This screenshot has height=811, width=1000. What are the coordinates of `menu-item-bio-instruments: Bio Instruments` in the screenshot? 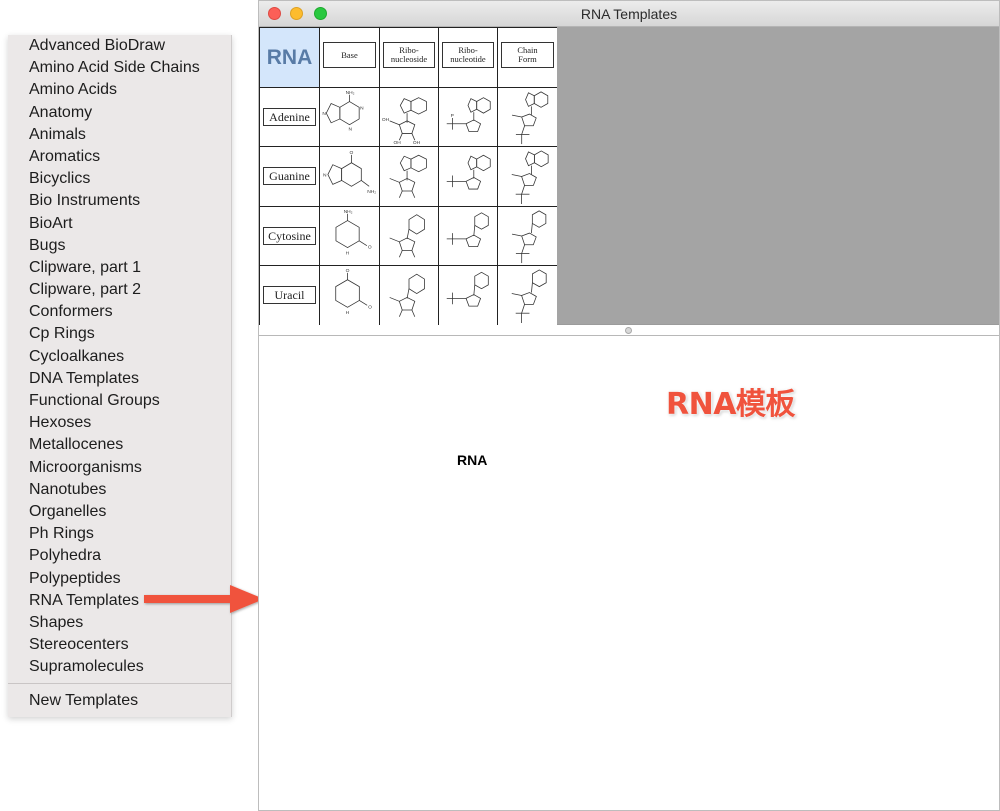 It's located at (119, 201).